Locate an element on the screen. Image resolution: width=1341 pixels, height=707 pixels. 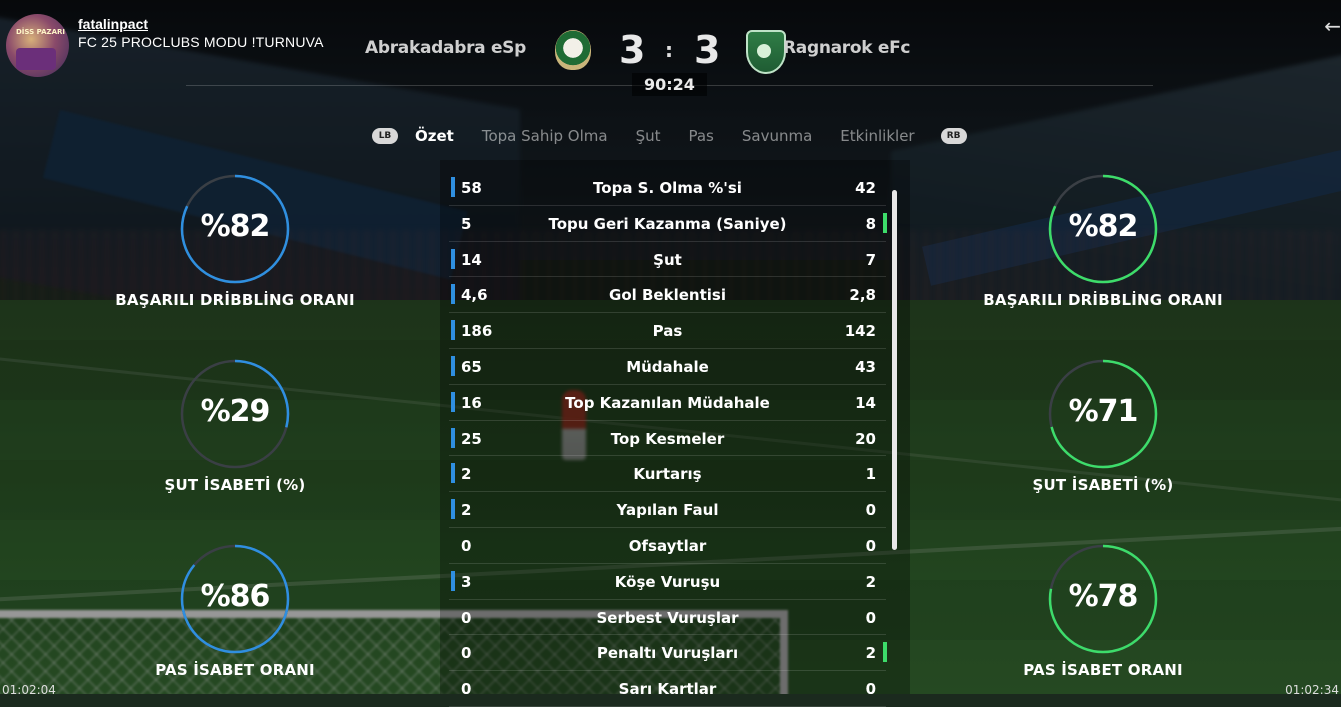
stat-label: Serbest Vuruşlar is located at coordinates (667, 617).